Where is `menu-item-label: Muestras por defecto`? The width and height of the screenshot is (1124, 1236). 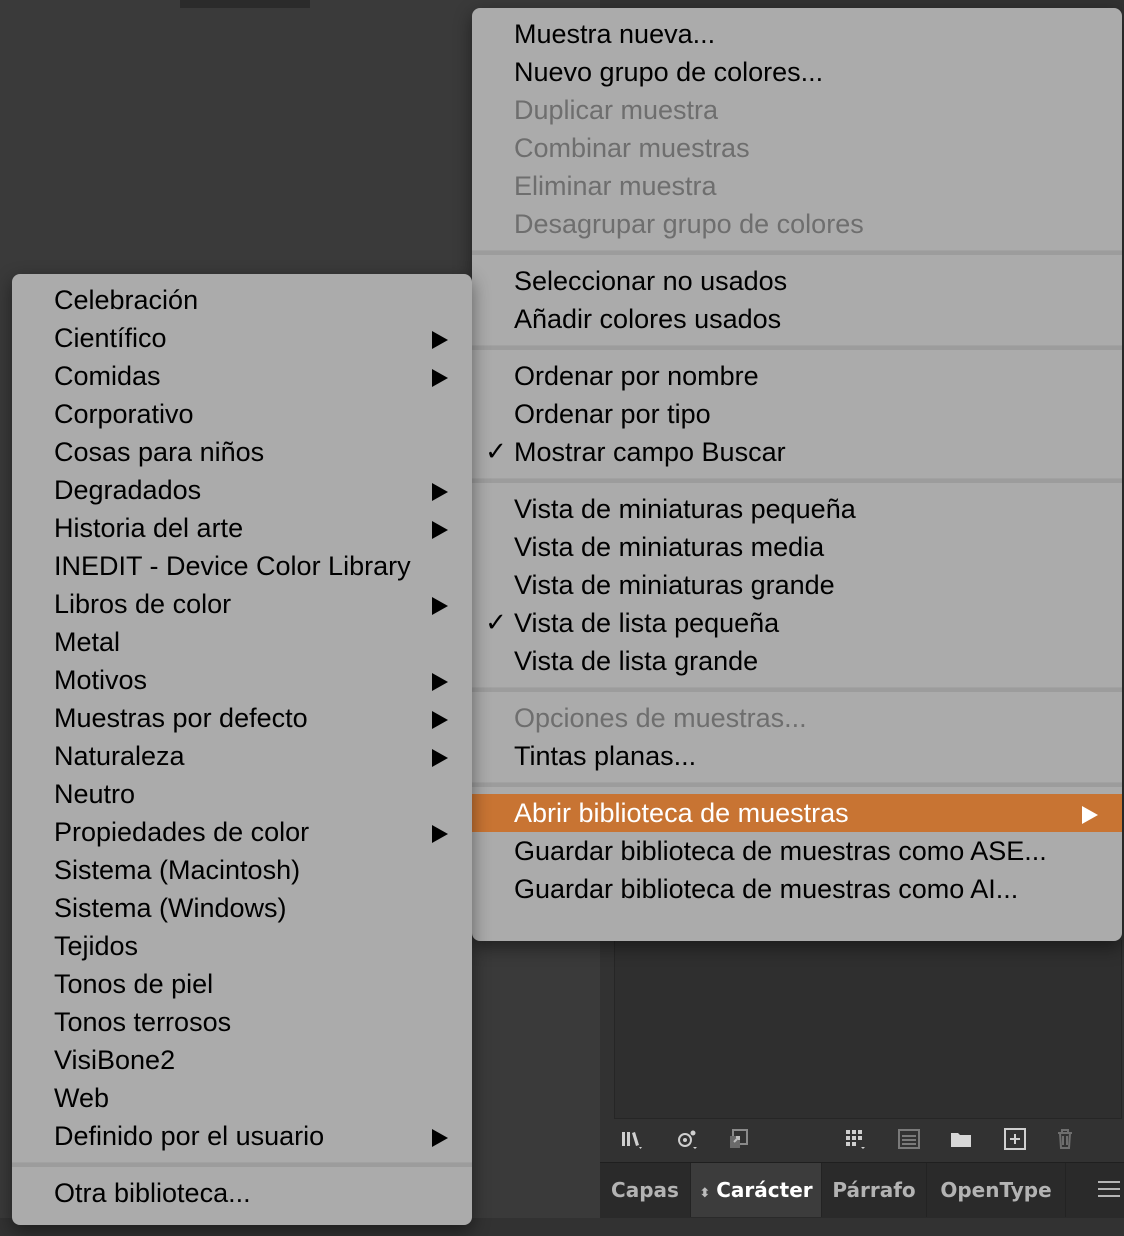 menu-item-label: Muestras por defecto is located at coordinates (181, 718).